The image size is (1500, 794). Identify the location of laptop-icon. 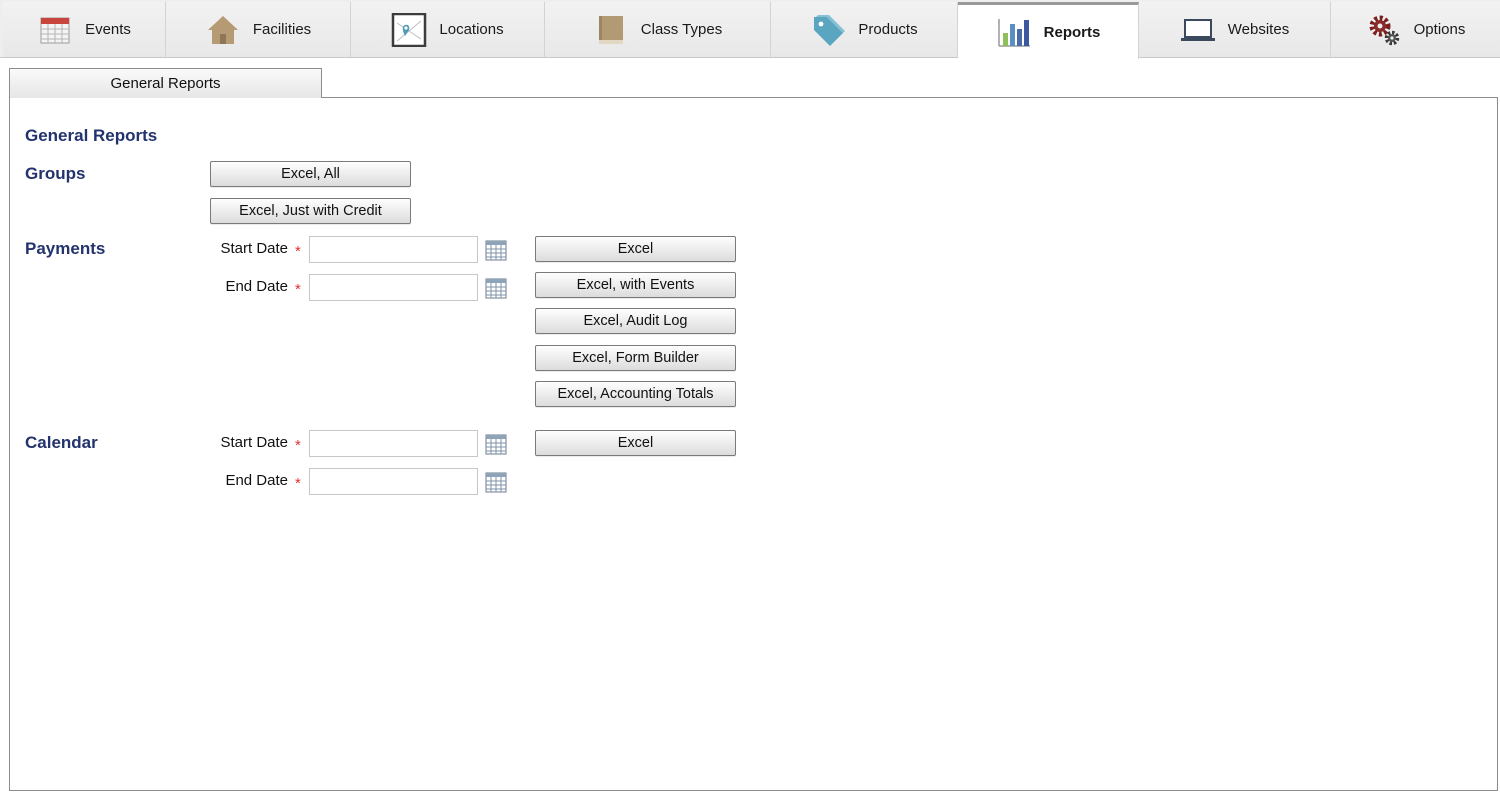
(1198, 30).